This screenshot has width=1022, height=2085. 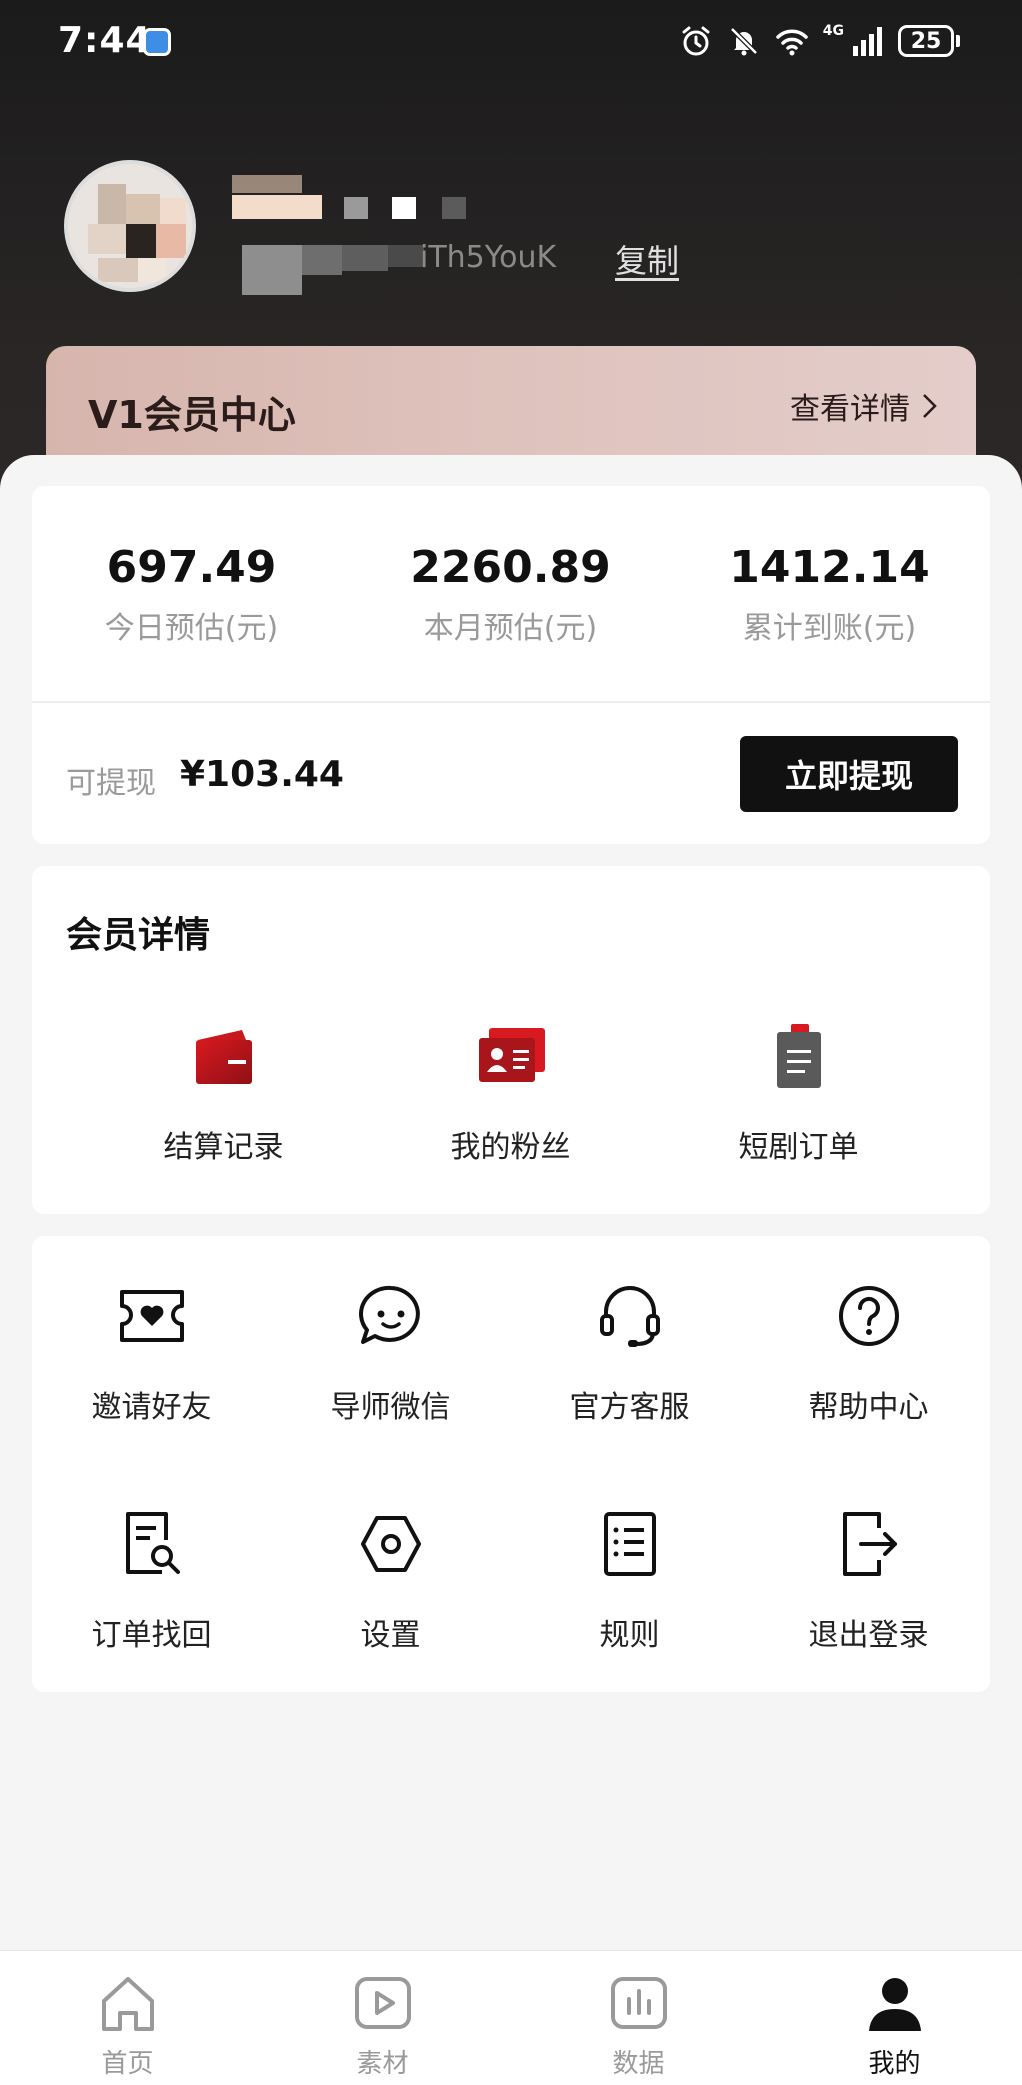 What do you see at coordinates (696, 41) in the screenshot?
I see `alarm-icon` at bounding box center [696, 41].